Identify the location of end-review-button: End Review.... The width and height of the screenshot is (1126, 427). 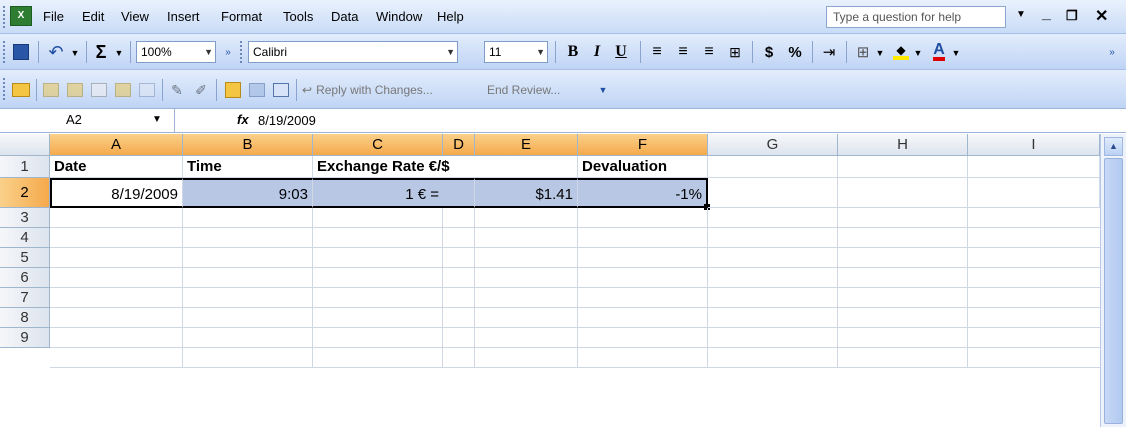
(523, 90).